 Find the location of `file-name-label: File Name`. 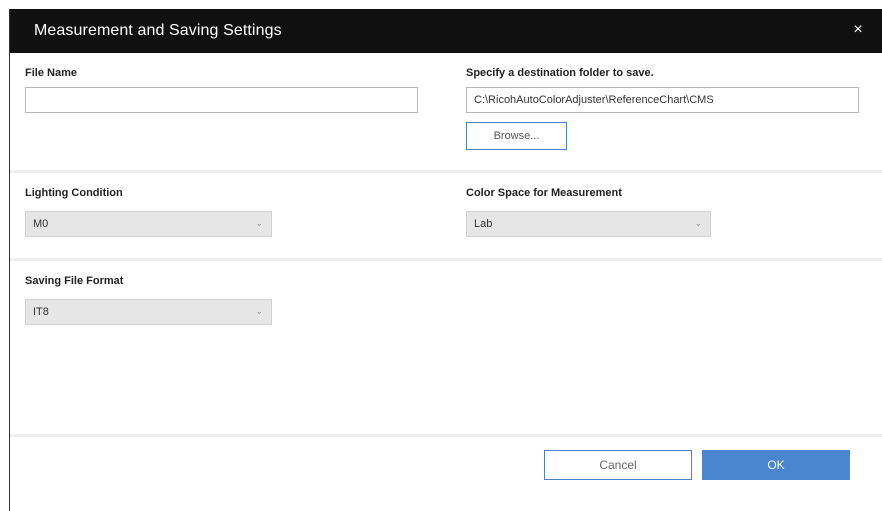

file-name-label: File Name is located at coordinates (51, 73).